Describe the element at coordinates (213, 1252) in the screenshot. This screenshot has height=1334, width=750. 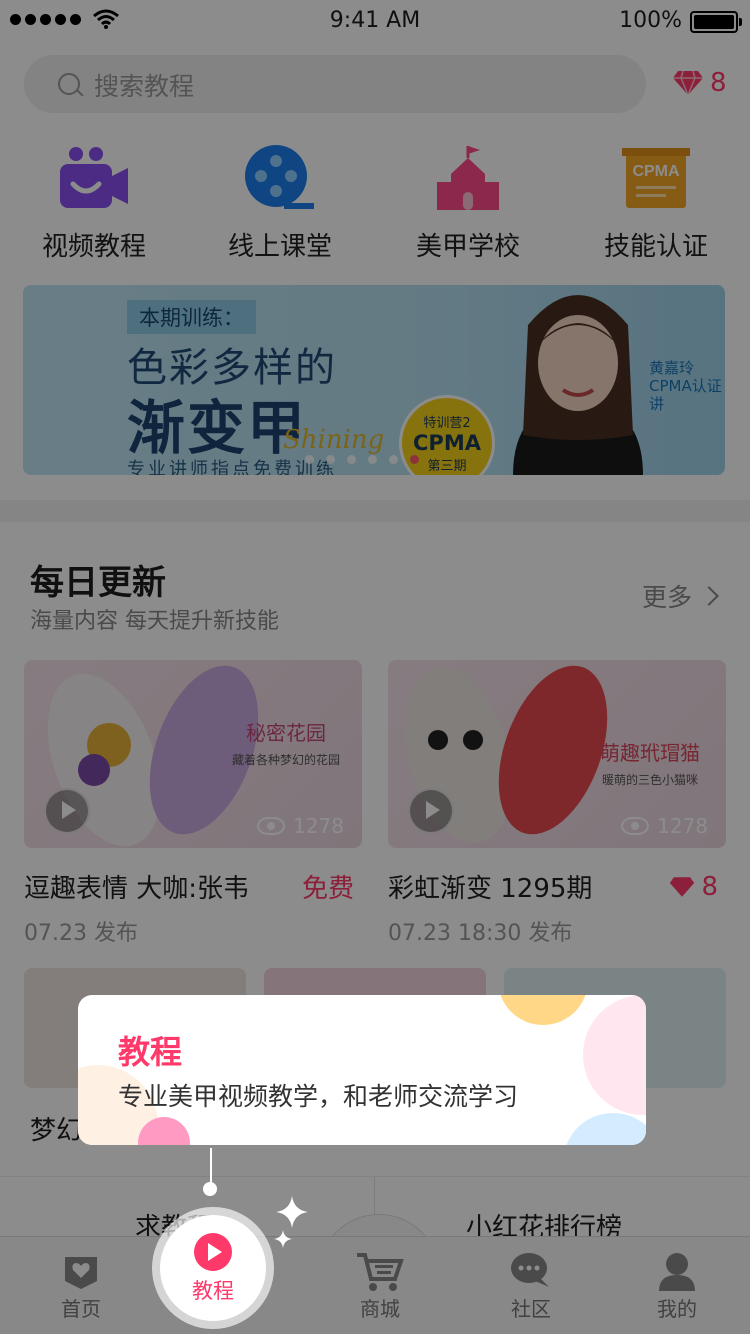
I see `play-circle-icon` at that location.